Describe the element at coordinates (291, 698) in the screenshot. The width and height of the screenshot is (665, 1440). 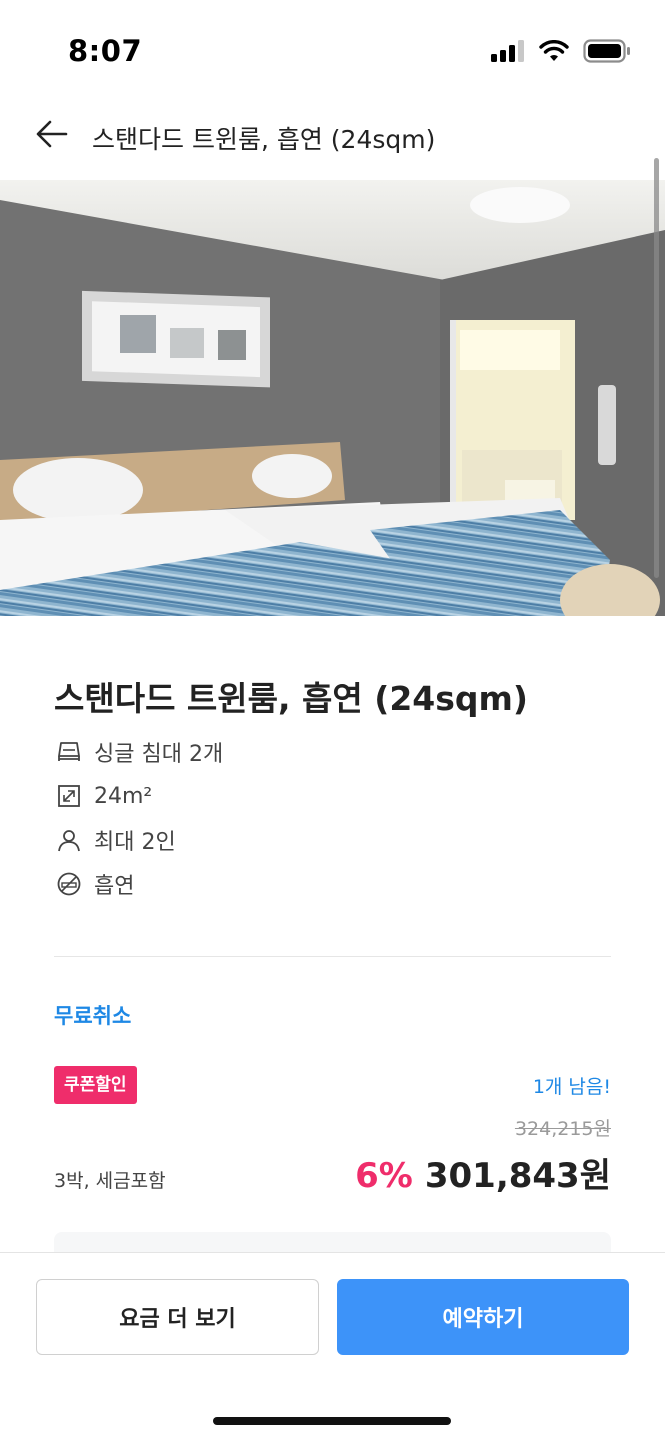
I see `room-title: 스탠다드 트윈룸, 흡연 (24sqm)` at that location.